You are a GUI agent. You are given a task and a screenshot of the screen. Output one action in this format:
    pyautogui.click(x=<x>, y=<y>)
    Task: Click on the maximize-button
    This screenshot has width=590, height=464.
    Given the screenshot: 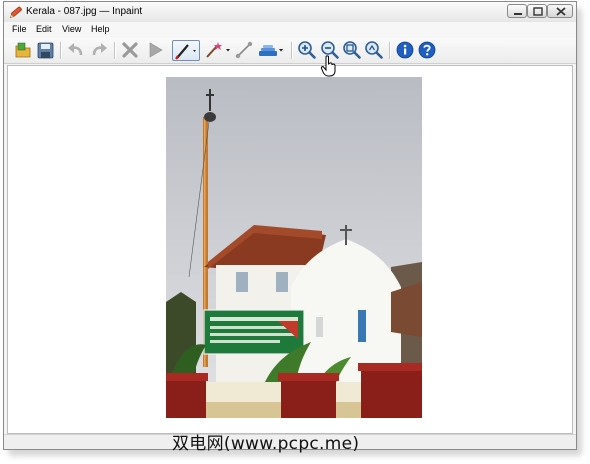 What is the action you would take?
    pyautogui.click(x=537, y=11)
    